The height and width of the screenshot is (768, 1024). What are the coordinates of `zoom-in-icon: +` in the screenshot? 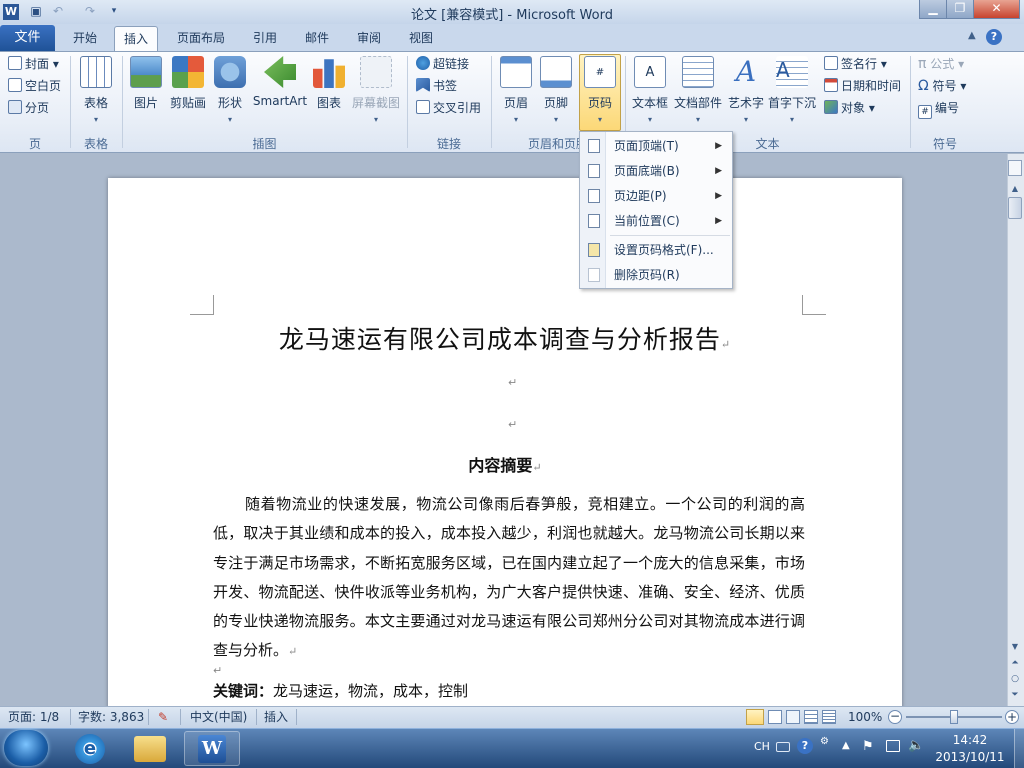 It's located at (1012, 717).